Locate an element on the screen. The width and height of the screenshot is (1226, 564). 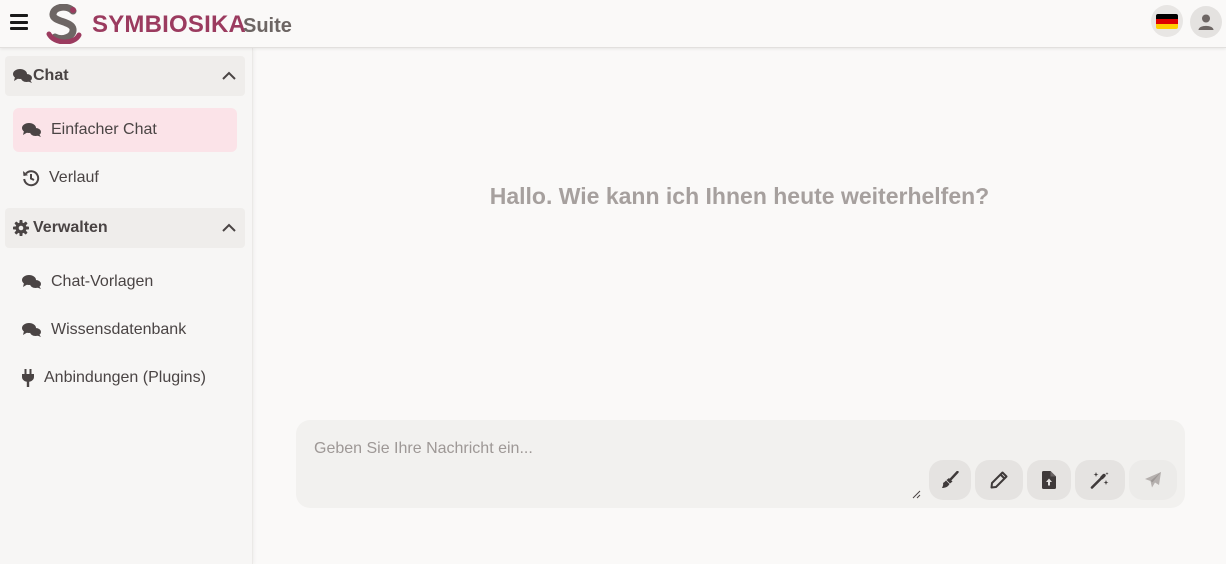
magic-wand-icon is located at coordinates (1099, 480).